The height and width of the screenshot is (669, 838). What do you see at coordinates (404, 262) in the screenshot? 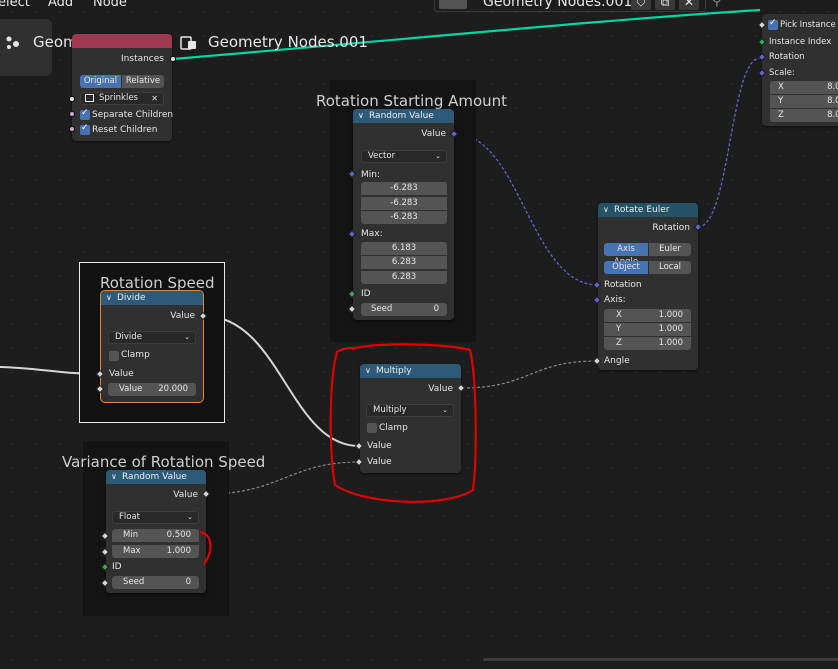
I see `max-y-field: 6.283` at bounding box center [404, 262].